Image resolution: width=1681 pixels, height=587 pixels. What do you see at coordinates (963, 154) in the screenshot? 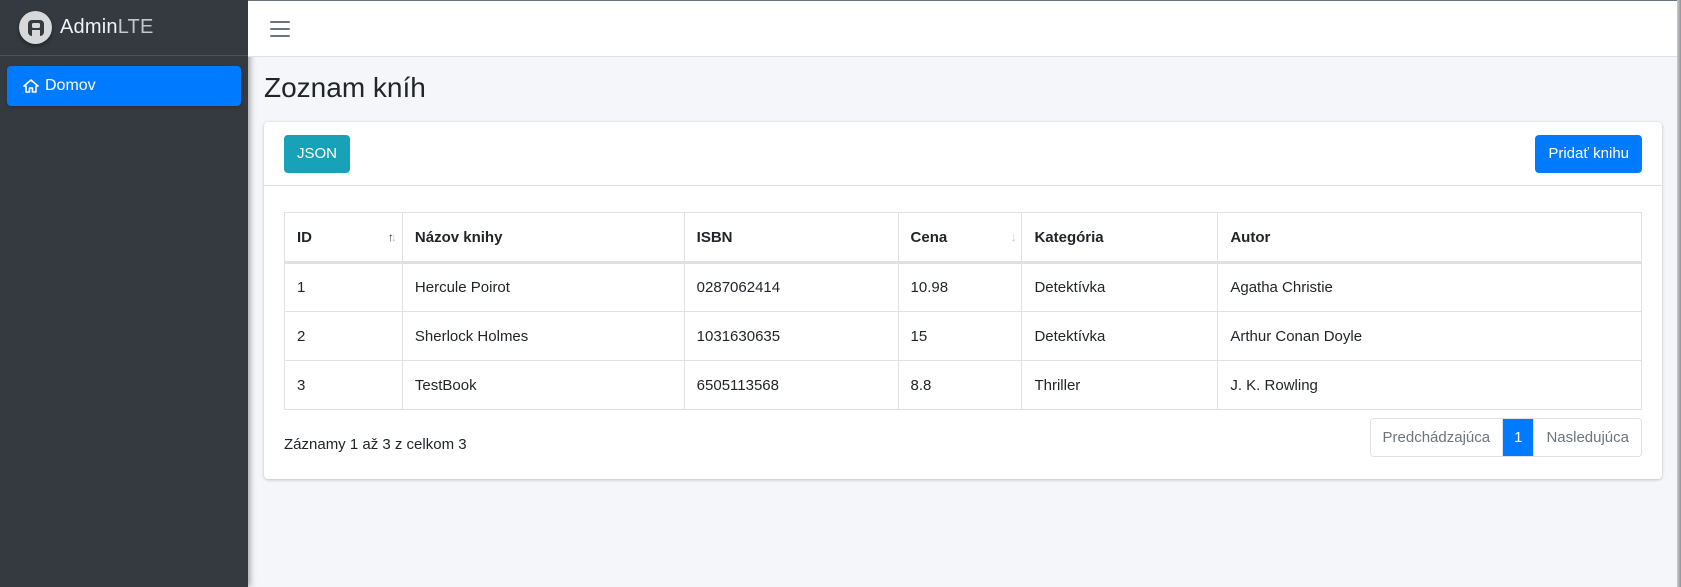
I see `card-header: JSON Pridať knihu` at bounding box center [963, 154].